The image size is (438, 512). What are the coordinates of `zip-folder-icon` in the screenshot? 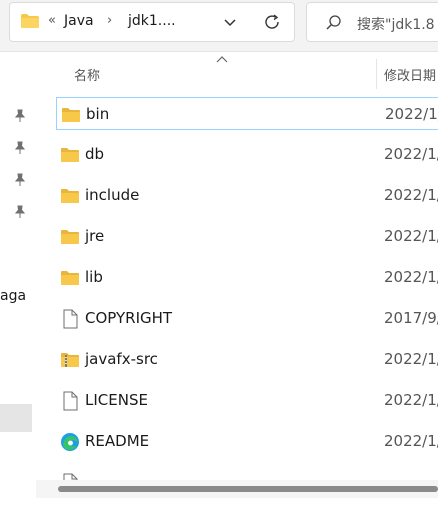 It's located at (70, 360).